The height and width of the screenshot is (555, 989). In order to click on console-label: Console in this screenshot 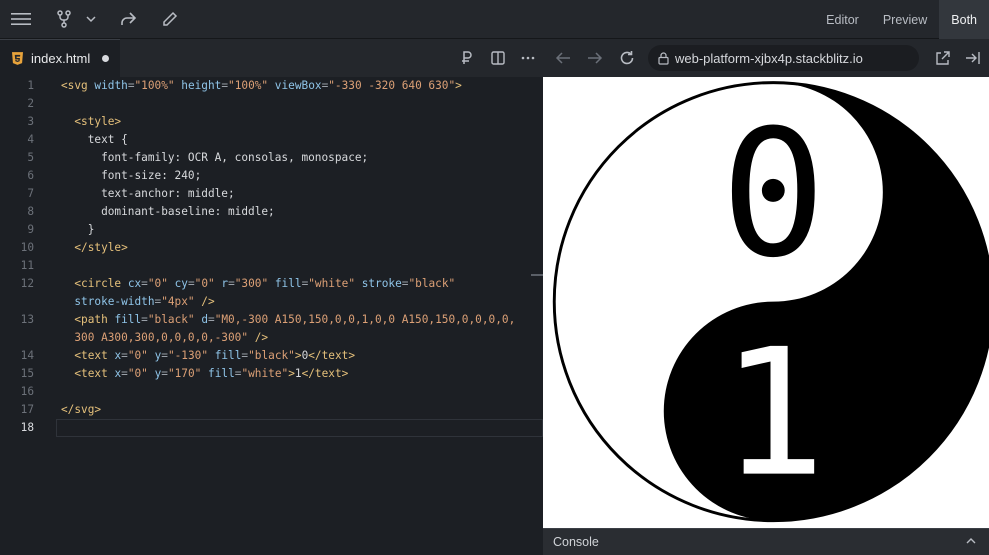, I will do `click(576, 542)`.